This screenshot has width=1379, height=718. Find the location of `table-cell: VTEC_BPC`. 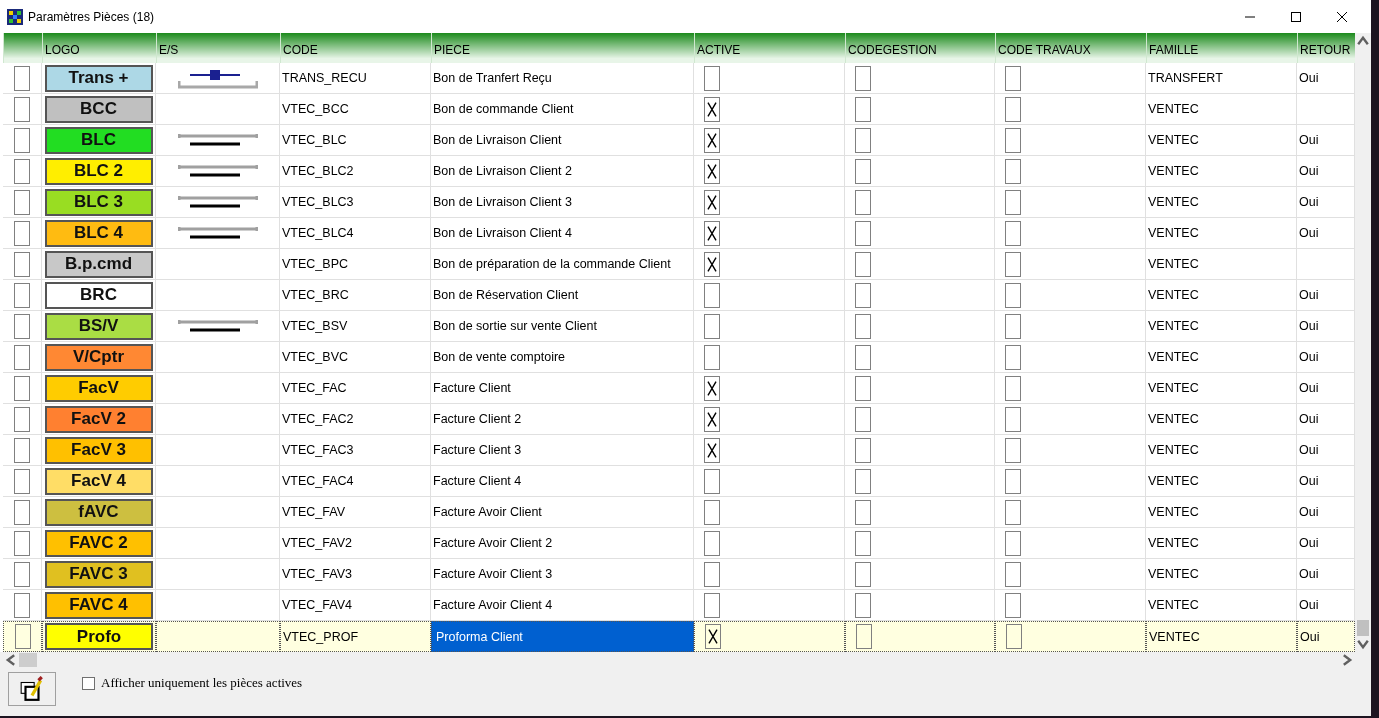

table-cell: VTEC_BPC is located at coordinates (355, 264).